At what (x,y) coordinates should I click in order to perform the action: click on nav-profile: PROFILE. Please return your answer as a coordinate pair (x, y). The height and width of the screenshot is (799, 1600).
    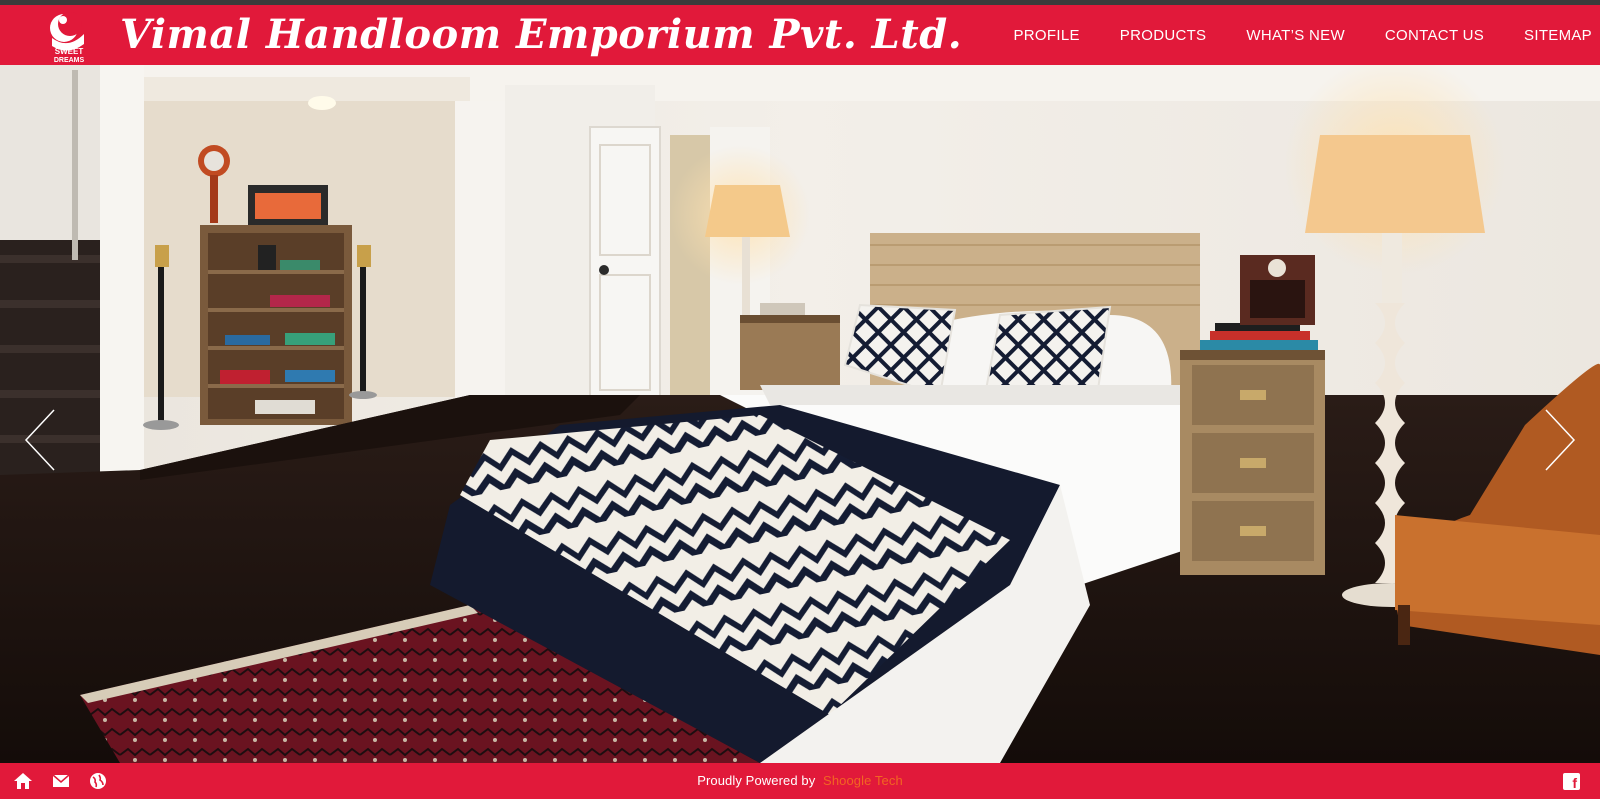
    Looking at the image, I should click on (1047, 35).